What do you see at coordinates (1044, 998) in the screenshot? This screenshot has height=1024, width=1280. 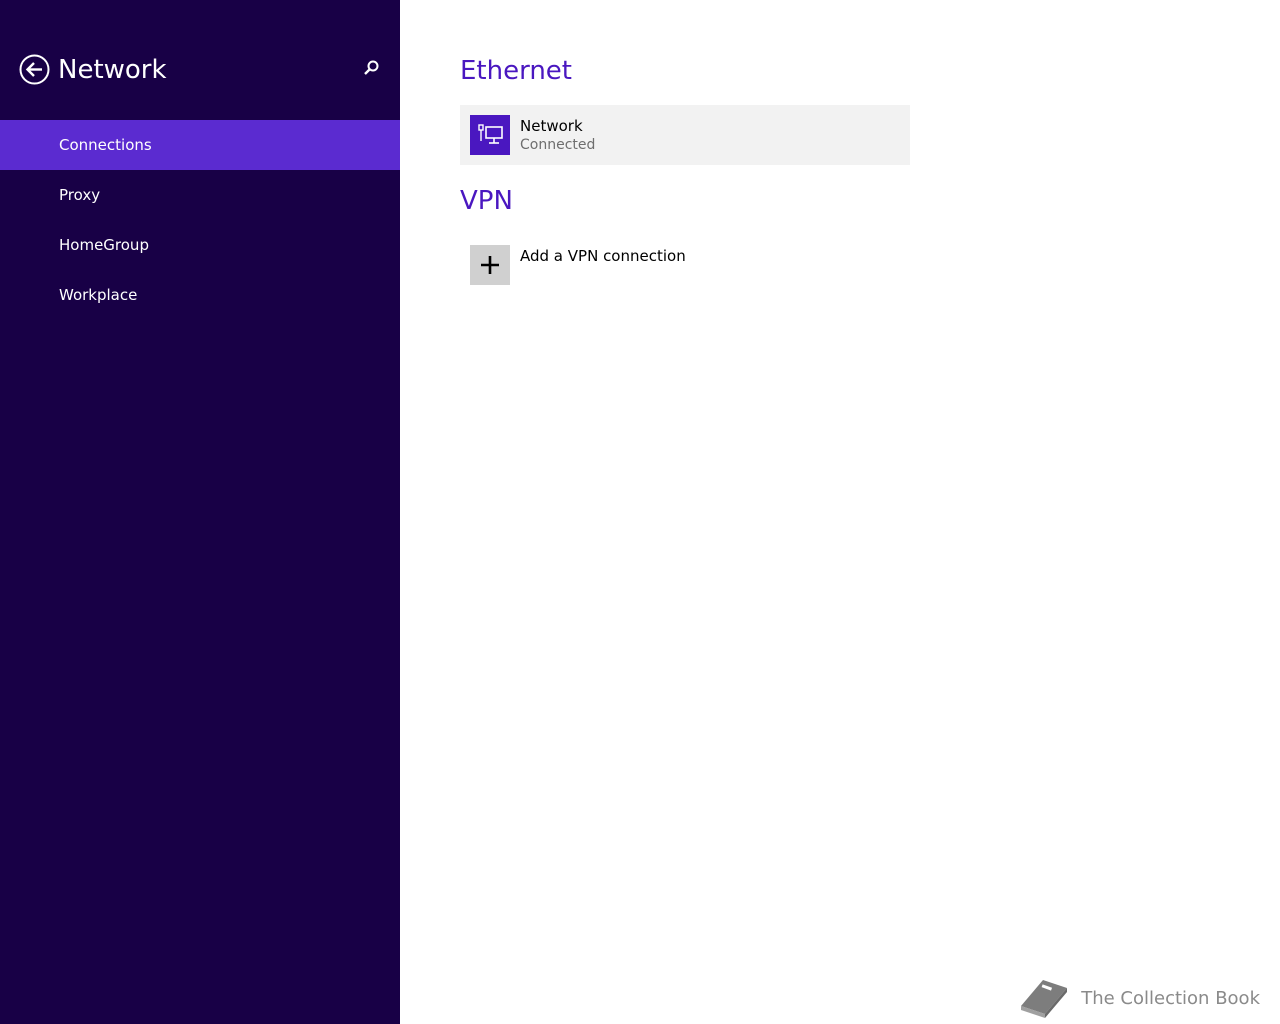 I see `book-icon` at bounding box center [1044, 998].